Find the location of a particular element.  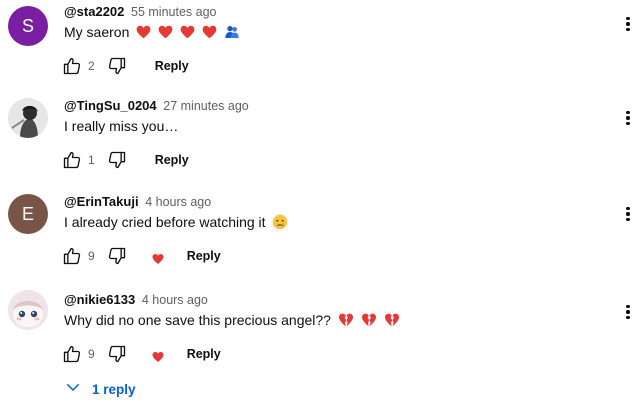

comment-actions: 2 Reply is located at coordinates (124, 66).